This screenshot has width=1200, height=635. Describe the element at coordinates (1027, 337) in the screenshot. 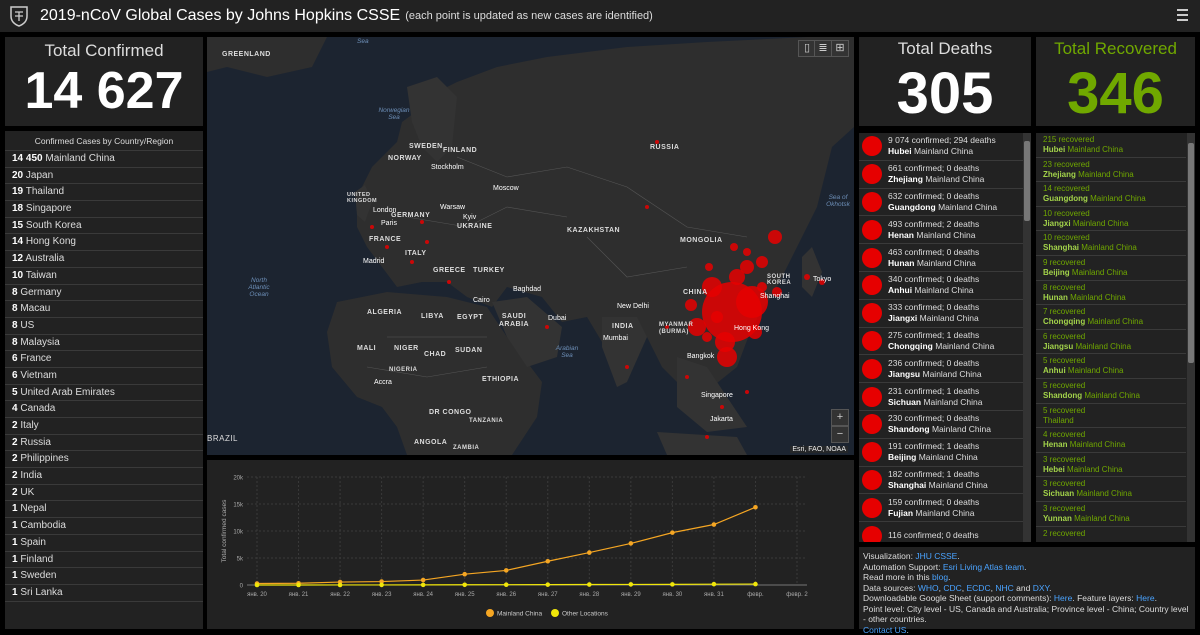

I see `deaths-scrollbar` at that location.